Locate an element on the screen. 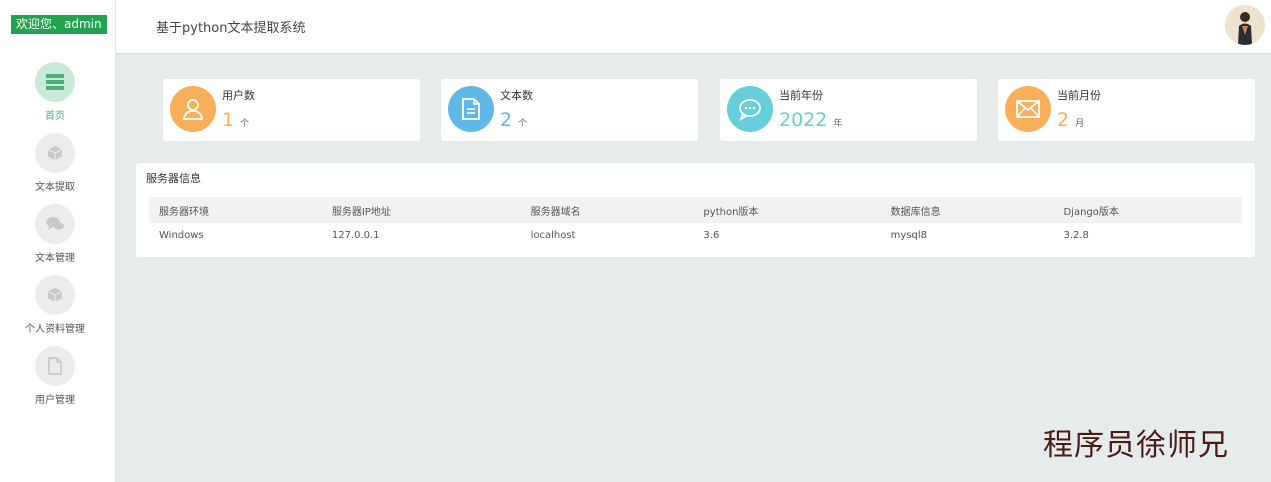  stat-title: 当前月份 is located at coordinates (1079, 95).